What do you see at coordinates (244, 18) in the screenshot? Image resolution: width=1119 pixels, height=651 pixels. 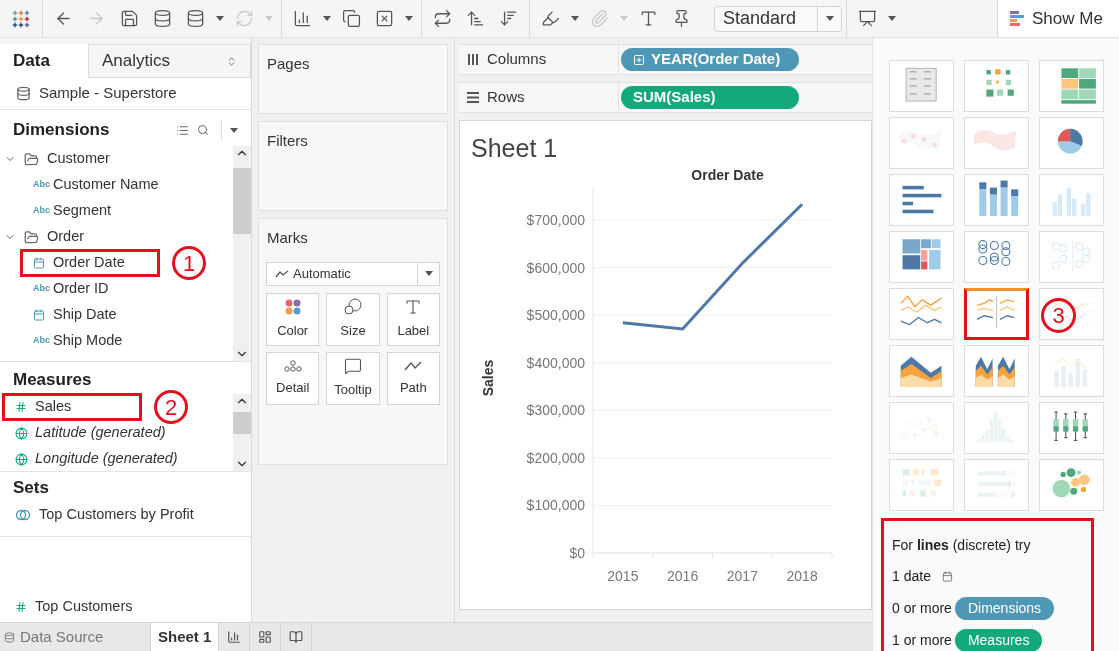 I see `refresh-icon` at bounding box center [244, 18].